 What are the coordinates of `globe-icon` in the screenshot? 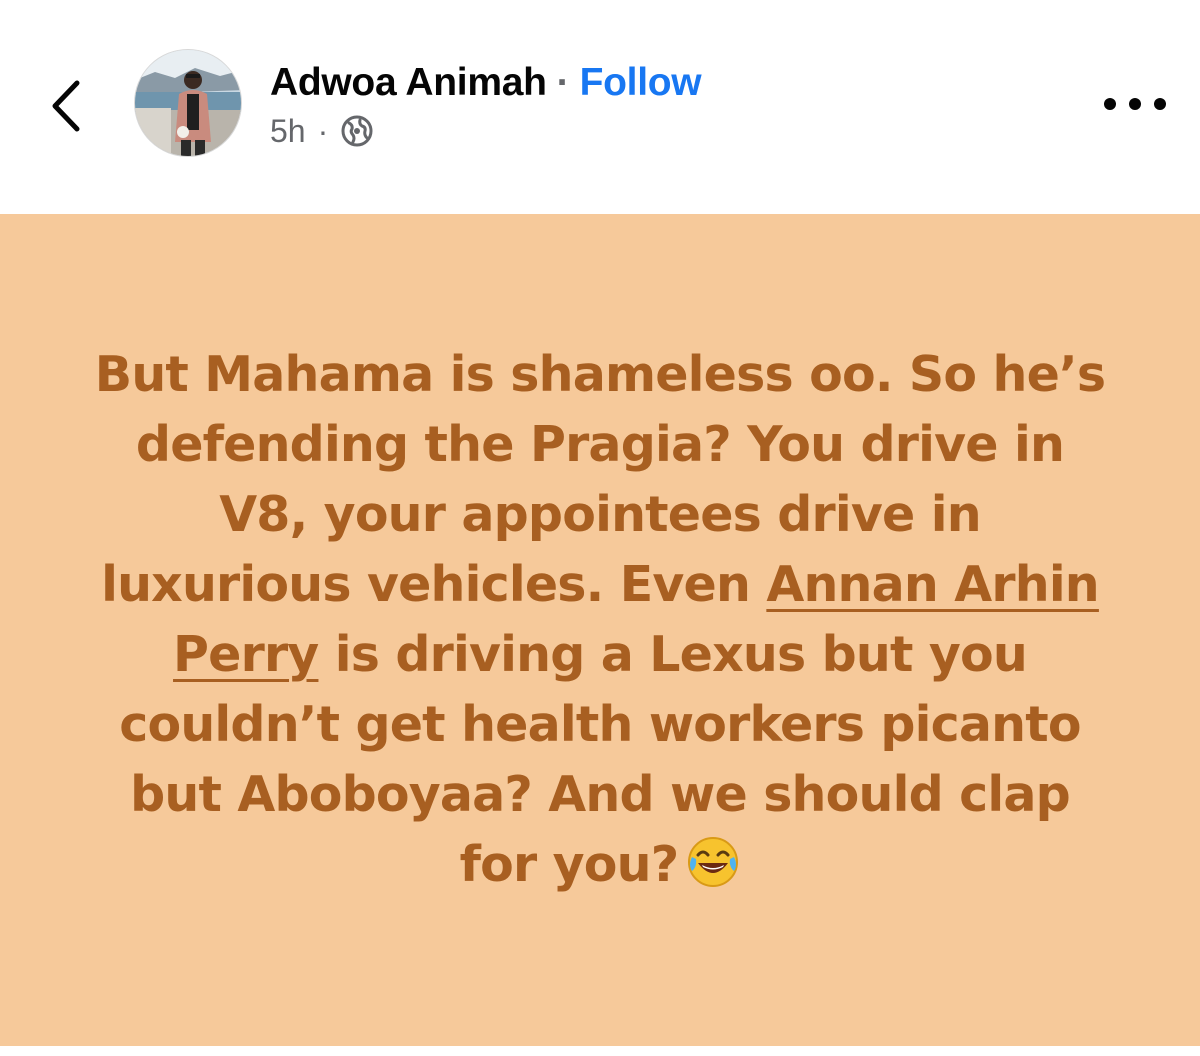 It's located at (357, 131).